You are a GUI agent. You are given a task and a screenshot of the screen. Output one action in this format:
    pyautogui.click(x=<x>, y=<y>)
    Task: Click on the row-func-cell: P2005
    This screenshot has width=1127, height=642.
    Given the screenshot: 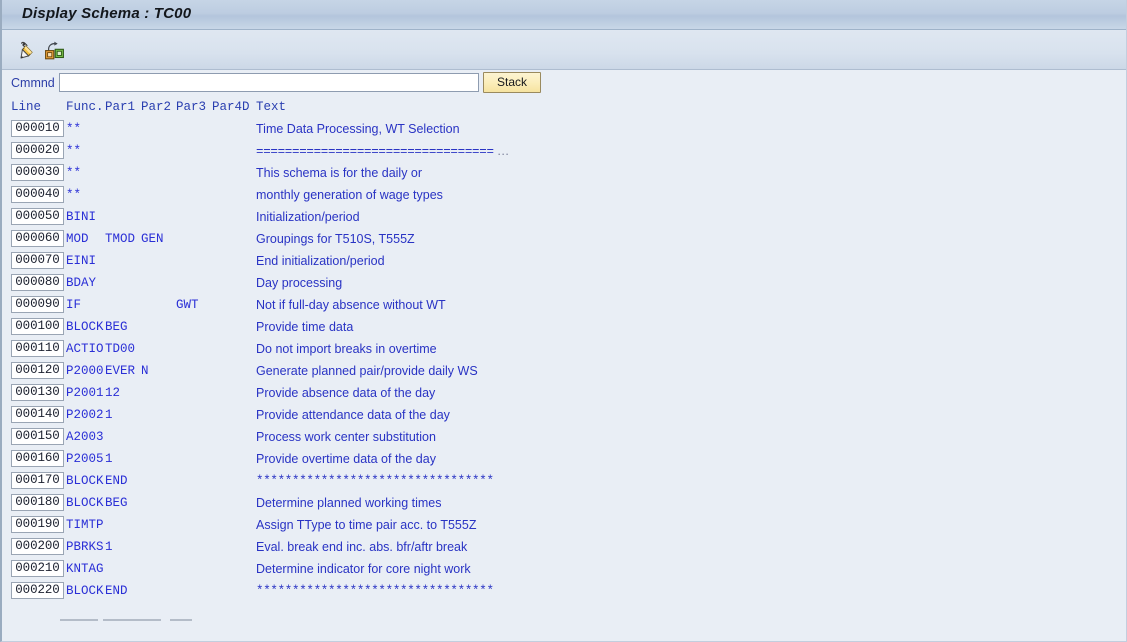 What is the action you would take?
    pyautogui.click(x=85, y=459)
    